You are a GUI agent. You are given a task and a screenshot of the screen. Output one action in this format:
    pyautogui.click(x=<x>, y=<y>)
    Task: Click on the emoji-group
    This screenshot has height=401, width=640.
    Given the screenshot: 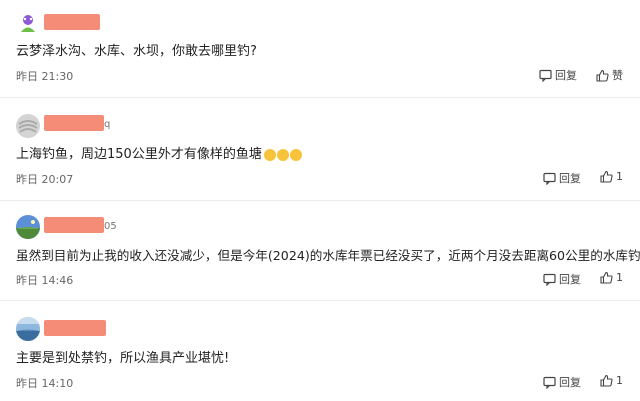 What is the action you would take?
    pyautogui.click(x=282, y=154)
    